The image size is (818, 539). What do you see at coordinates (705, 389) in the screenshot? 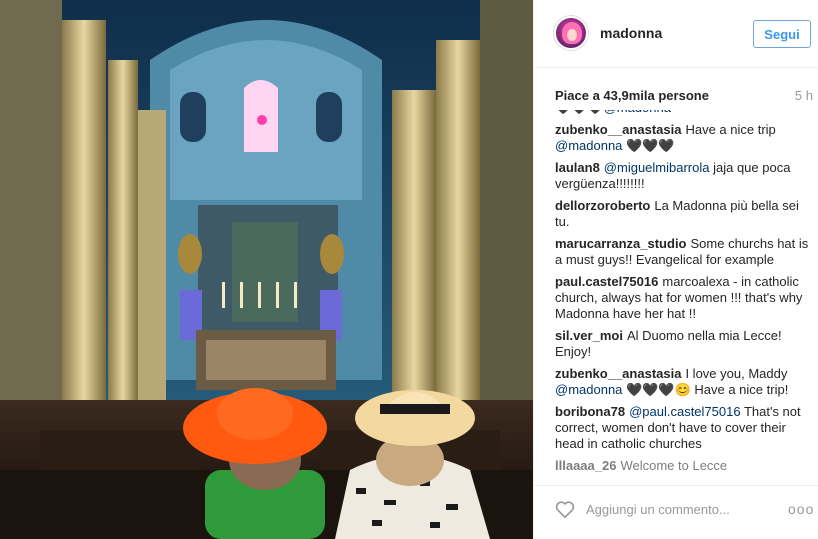
I see `comment-text: 🖤🖤🖤😊 Have a nice trip!` at bounding box center [705, 389].